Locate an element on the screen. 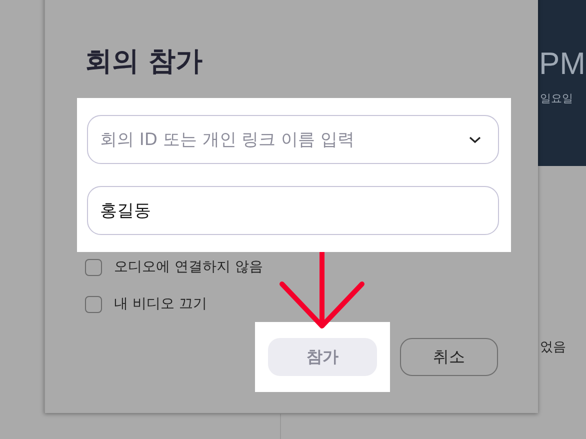 This screenshot has width=586, height=439. option-label: 오디오에 연결하지 않음 is located at coordinates (188, 267).